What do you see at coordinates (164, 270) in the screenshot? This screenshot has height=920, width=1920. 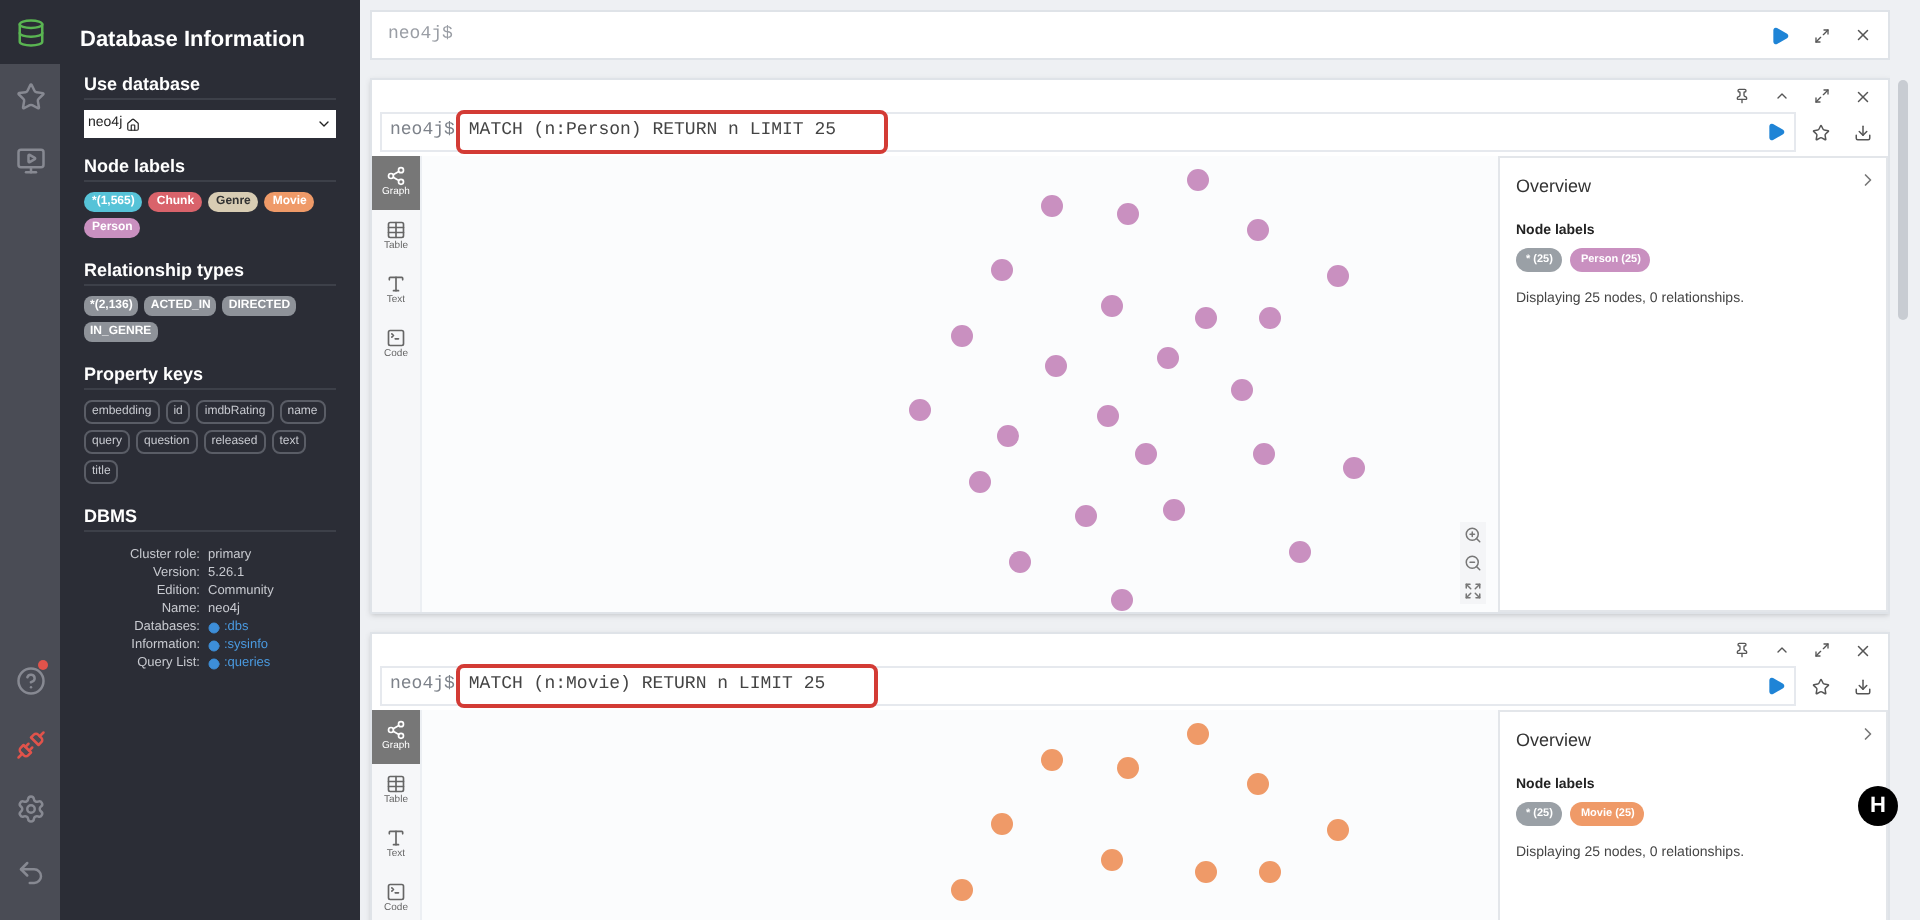 I see `section-heading: Relationship types` at bounding box center [164, 270].